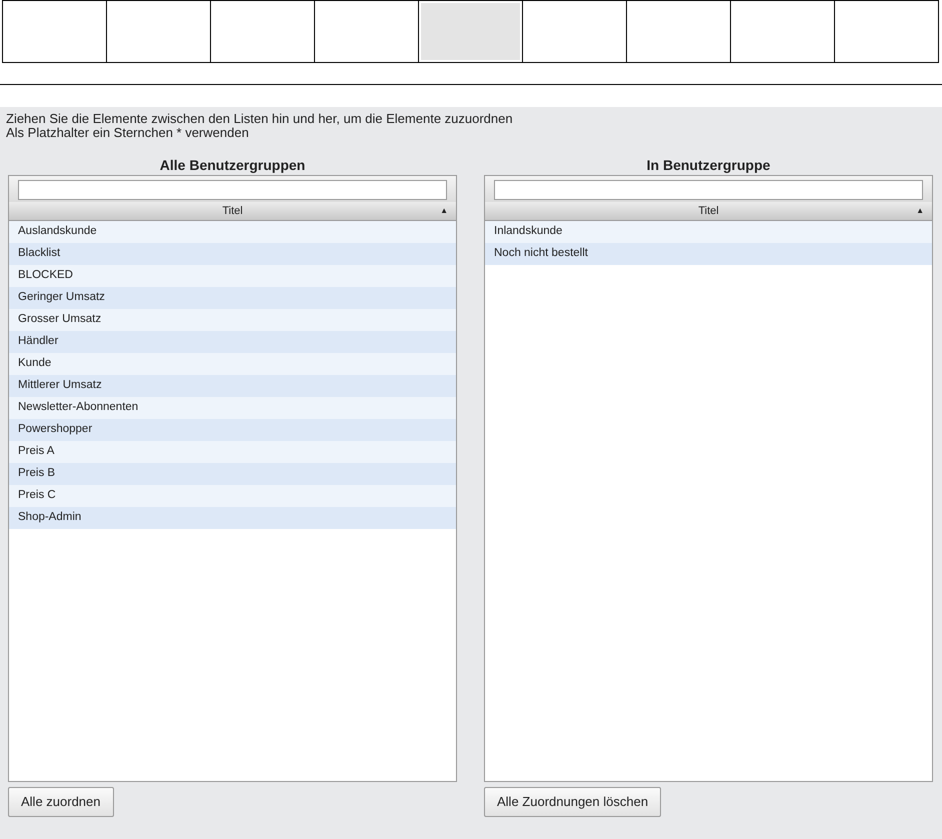  Describe the element at coordinates (709, 165) in the screenshot. I see `list-title: In Benutzergruppe` at that location.